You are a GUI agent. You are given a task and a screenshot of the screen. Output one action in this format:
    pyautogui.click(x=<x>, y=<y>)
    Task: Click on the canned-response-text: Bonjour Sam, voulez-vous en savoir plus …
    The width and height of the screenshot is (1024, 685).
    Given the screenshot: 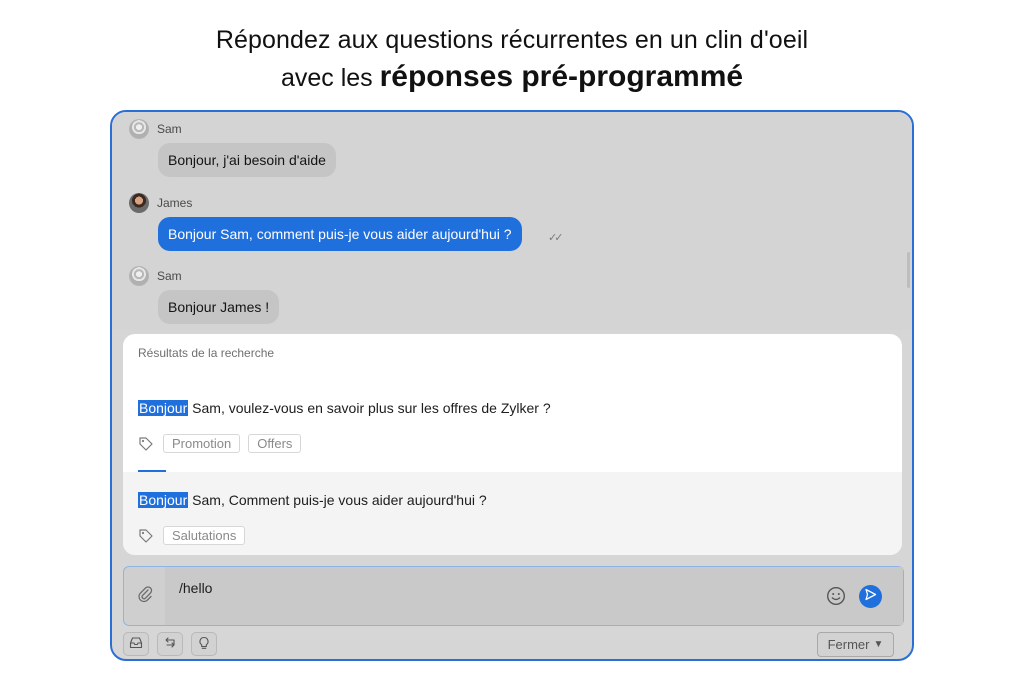 What is the action you would take?
    pyautogui.click(x=344, y=408)
    